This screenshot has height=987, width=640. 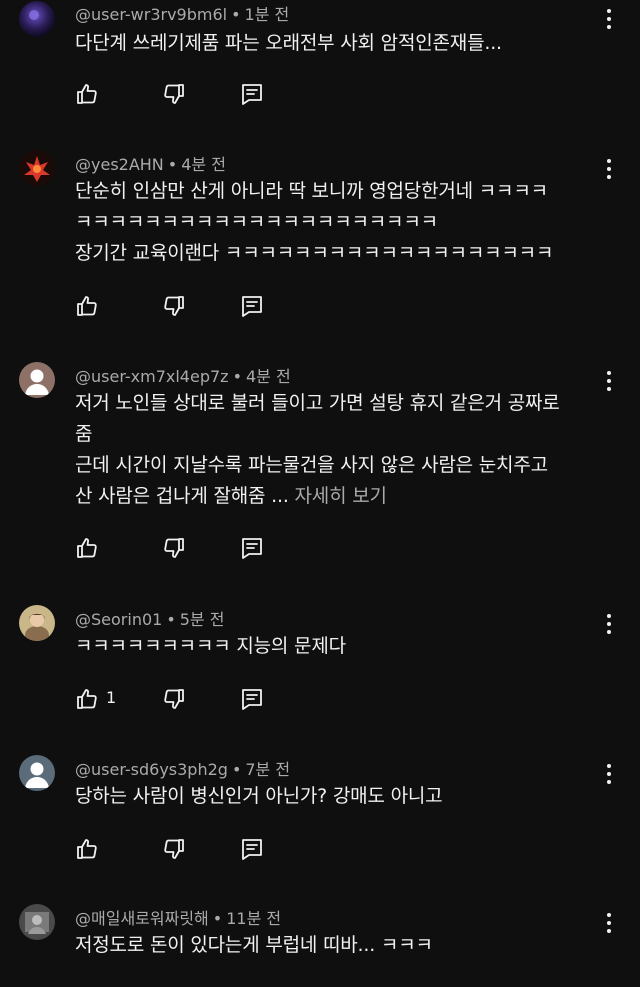 I want to click on comment-header: @매일새로워짜릿해 • 11분 전, so click(x=178, y=917).